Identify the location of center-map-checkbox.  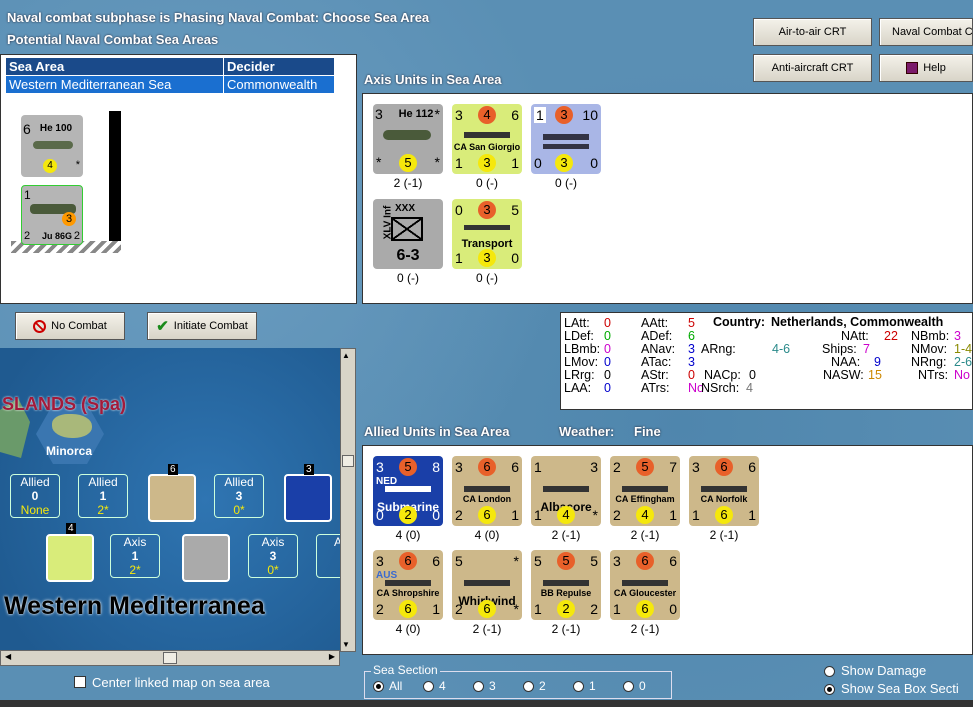
(80, 682).